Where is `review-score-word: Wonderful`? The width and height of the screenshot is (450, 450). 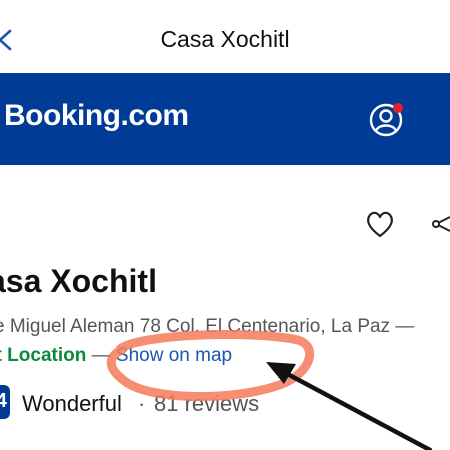
review-score-word: Wonderful is located at coordinates (72, 403).